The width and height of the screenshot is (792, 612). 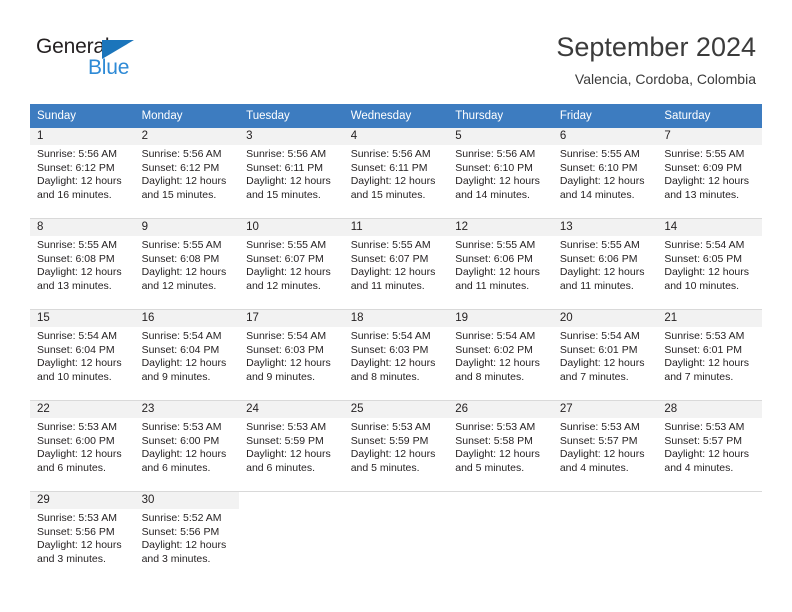 I want to click on day-number: 19, so click(x=500, y=318).